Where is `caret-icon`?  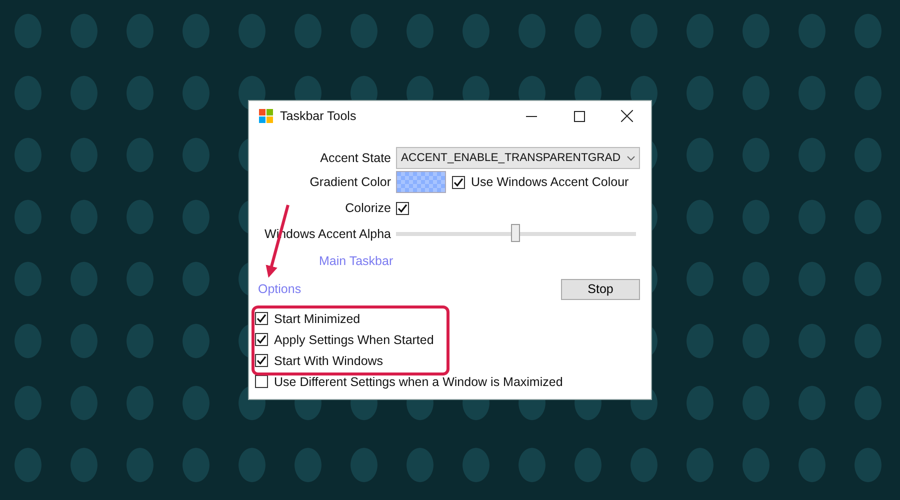 caret-icon is located at coordinates (631, 158).